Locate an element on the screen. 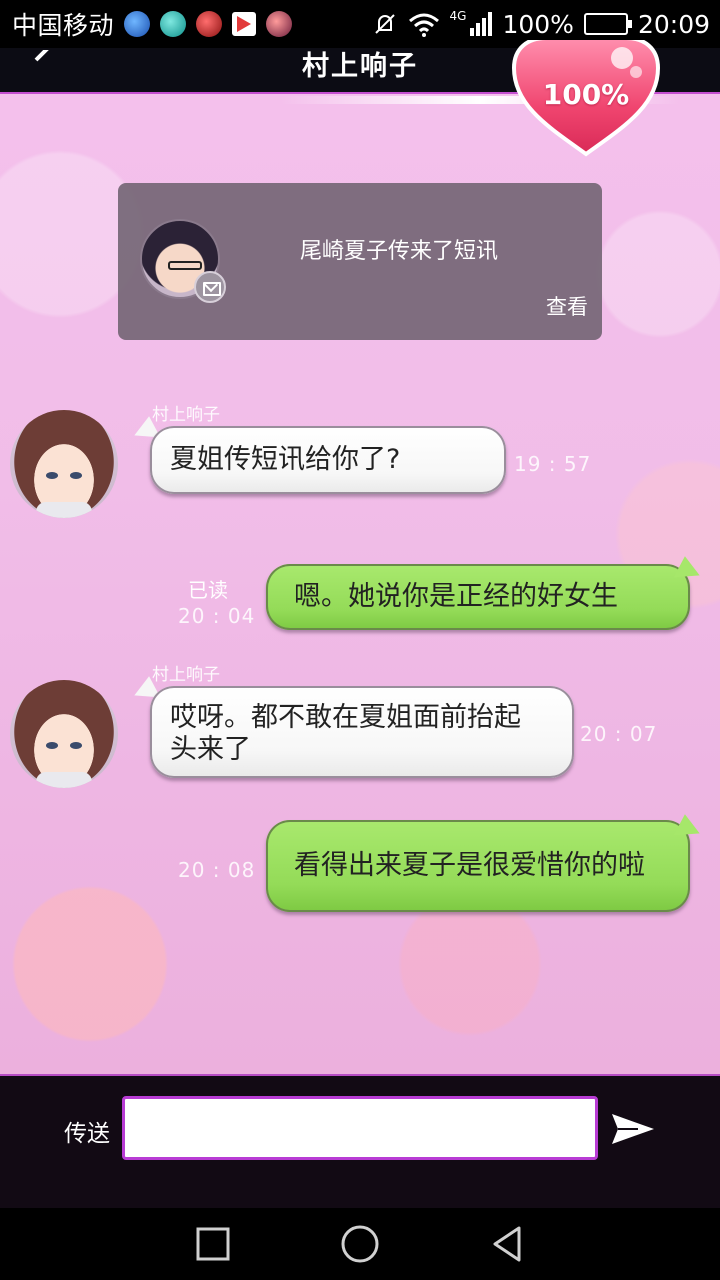 The image size is (720, 1280). send-icon is located at coordinates (633, 1129).